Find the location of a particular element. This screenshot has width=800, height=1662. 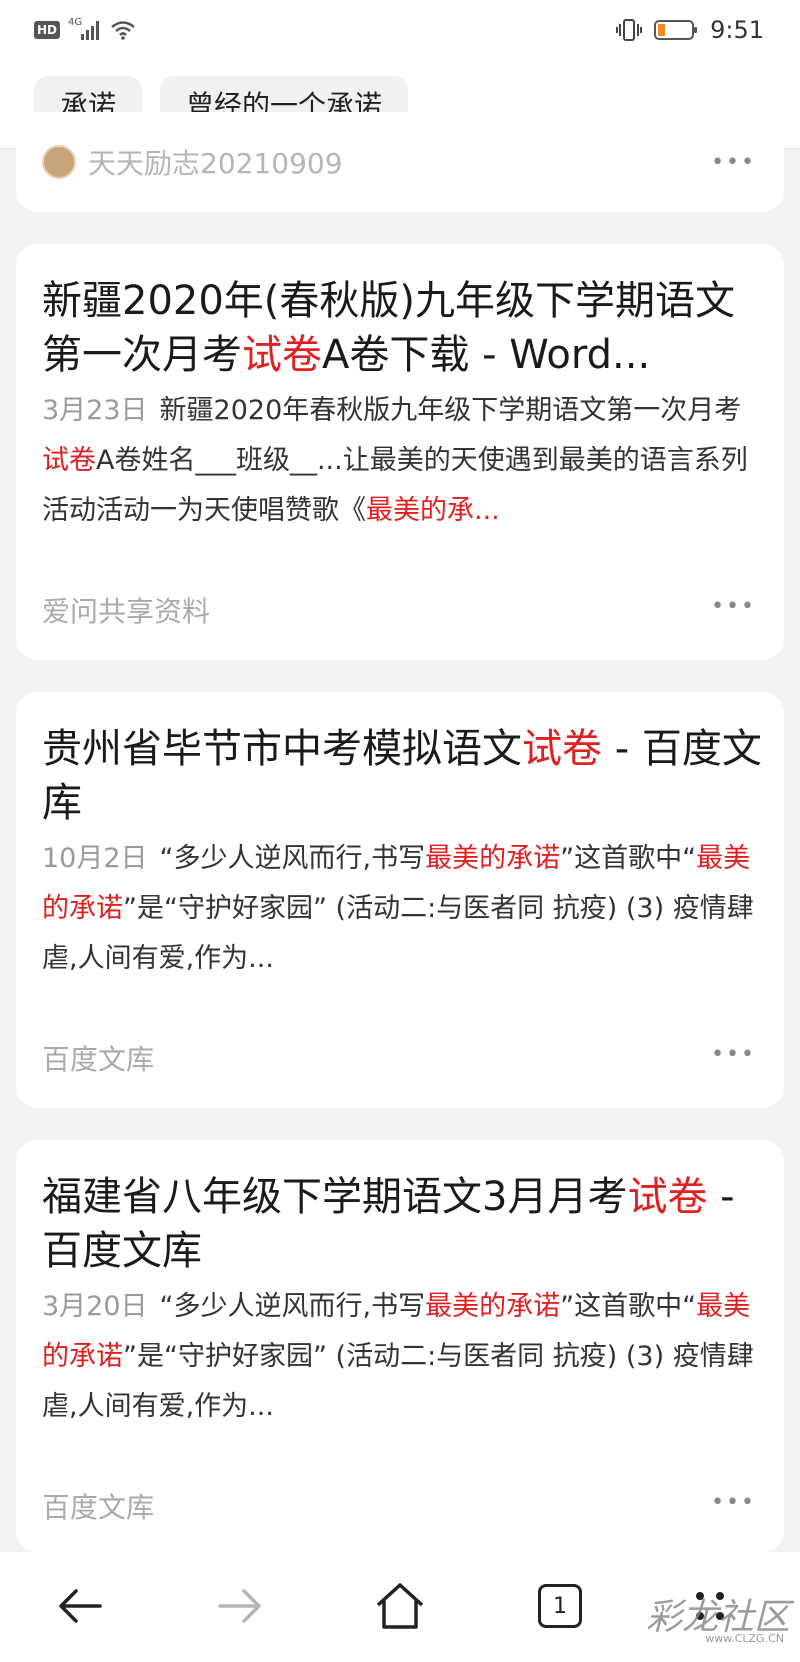

status-right: 9:51 is located at coordinates (690, 30).